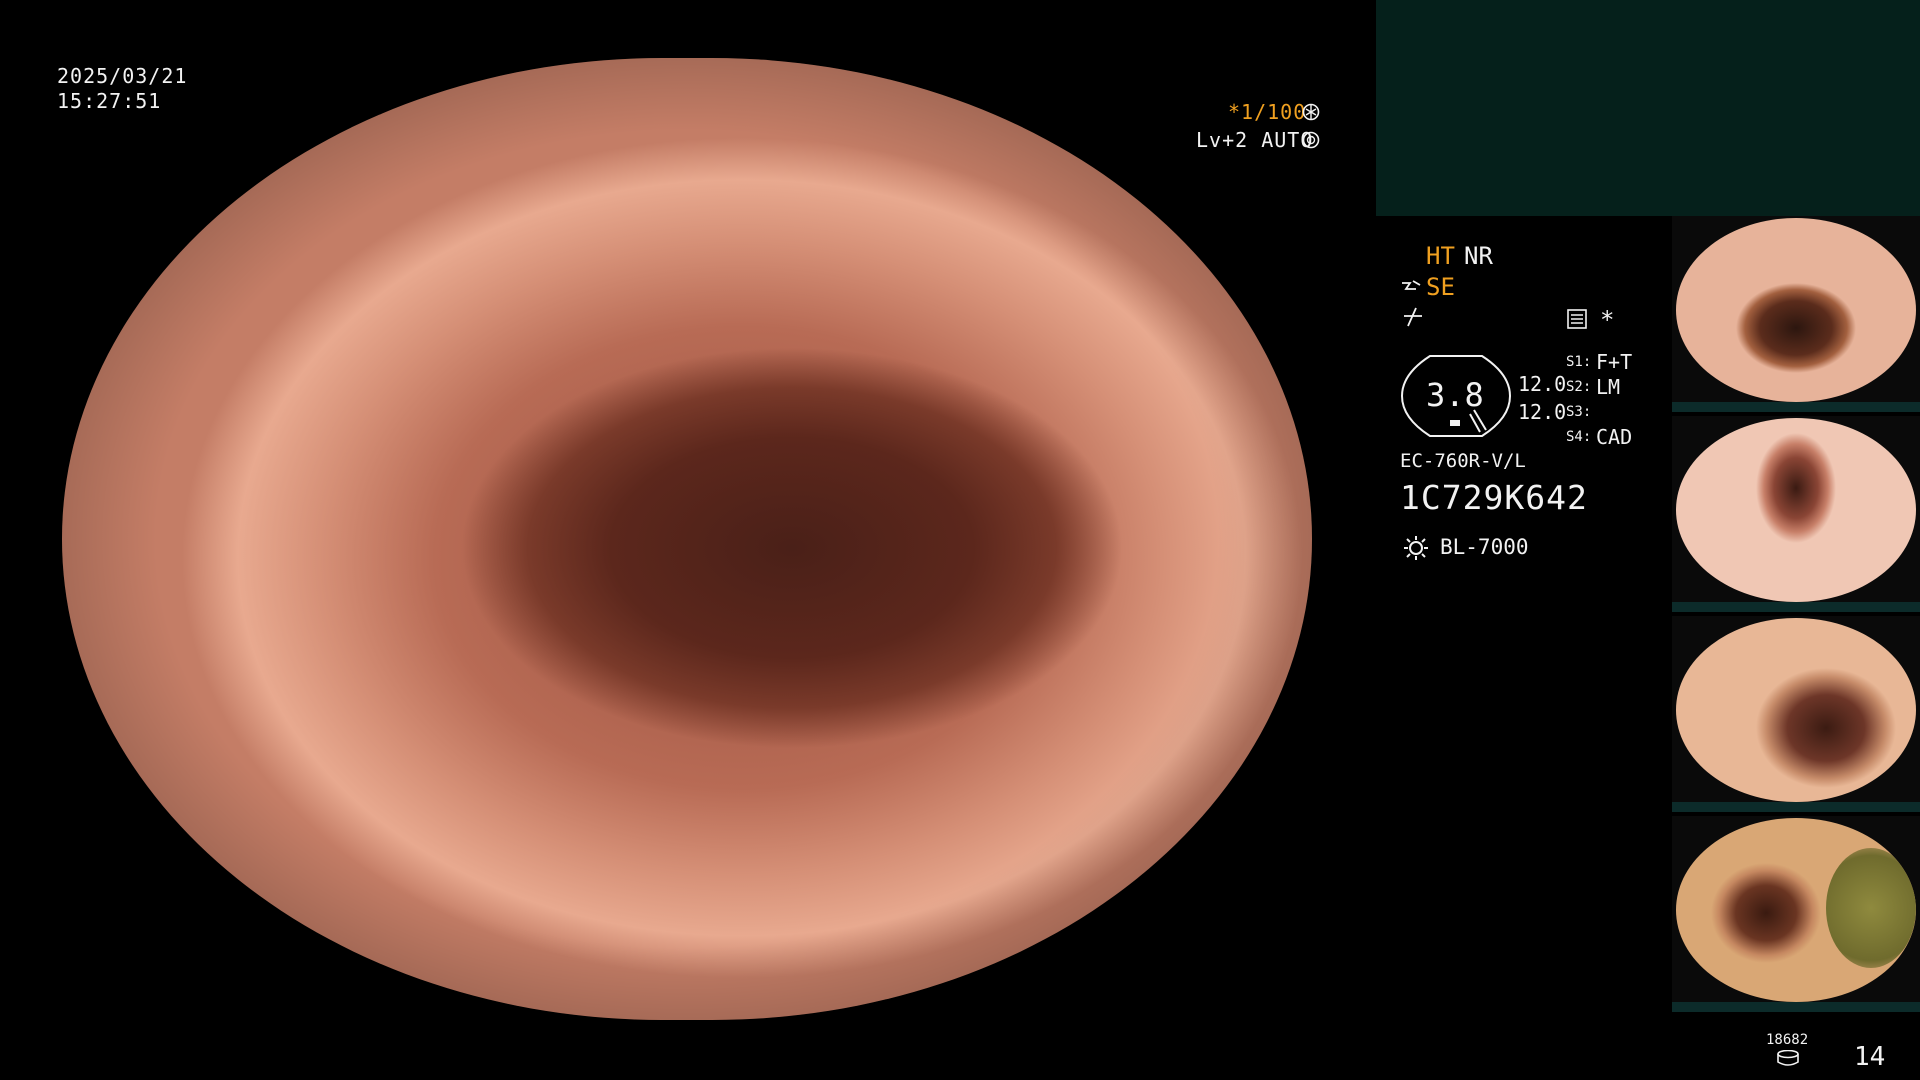 Image resolution: width=1920 pixels, height=1080 pixels. What do you see at coordinates (1311, 142) in the screenshot?
I see `auto-iris-icon` at bounding box center [1311, 142].